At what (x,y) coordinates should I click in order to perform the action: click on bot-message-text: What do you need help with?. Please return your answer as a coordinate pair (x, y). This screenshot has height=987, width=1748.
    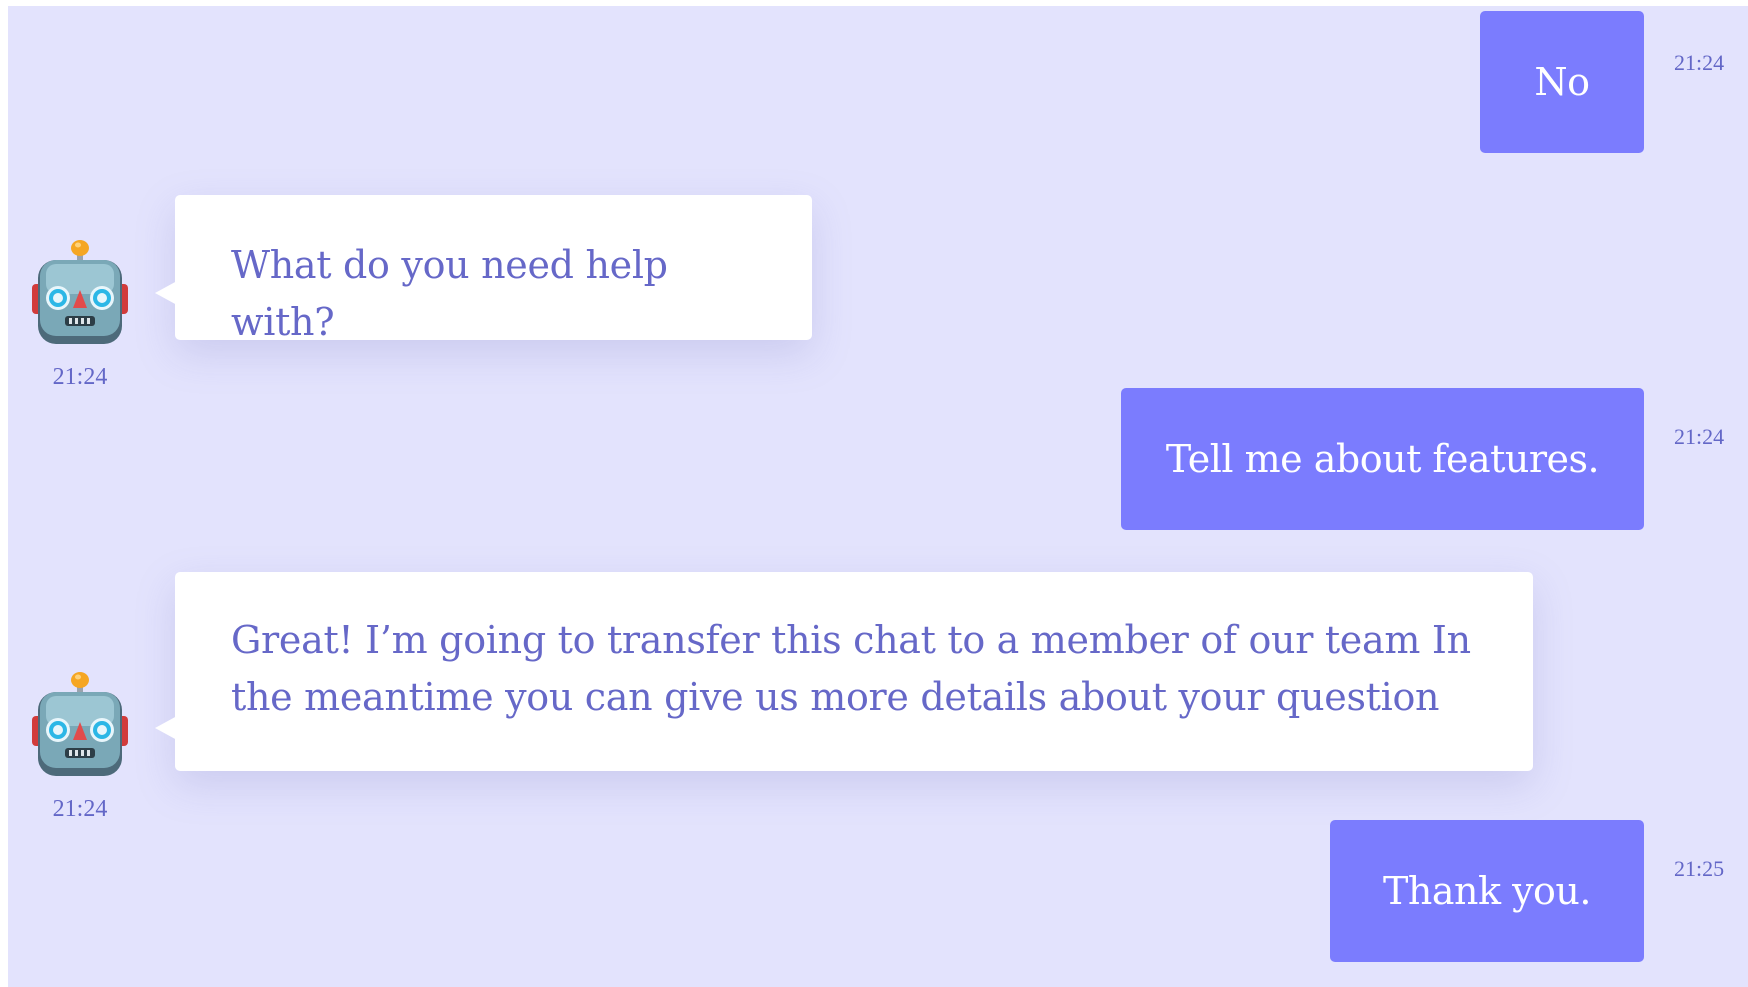
    Looking at the image, I should click on (449, 293).